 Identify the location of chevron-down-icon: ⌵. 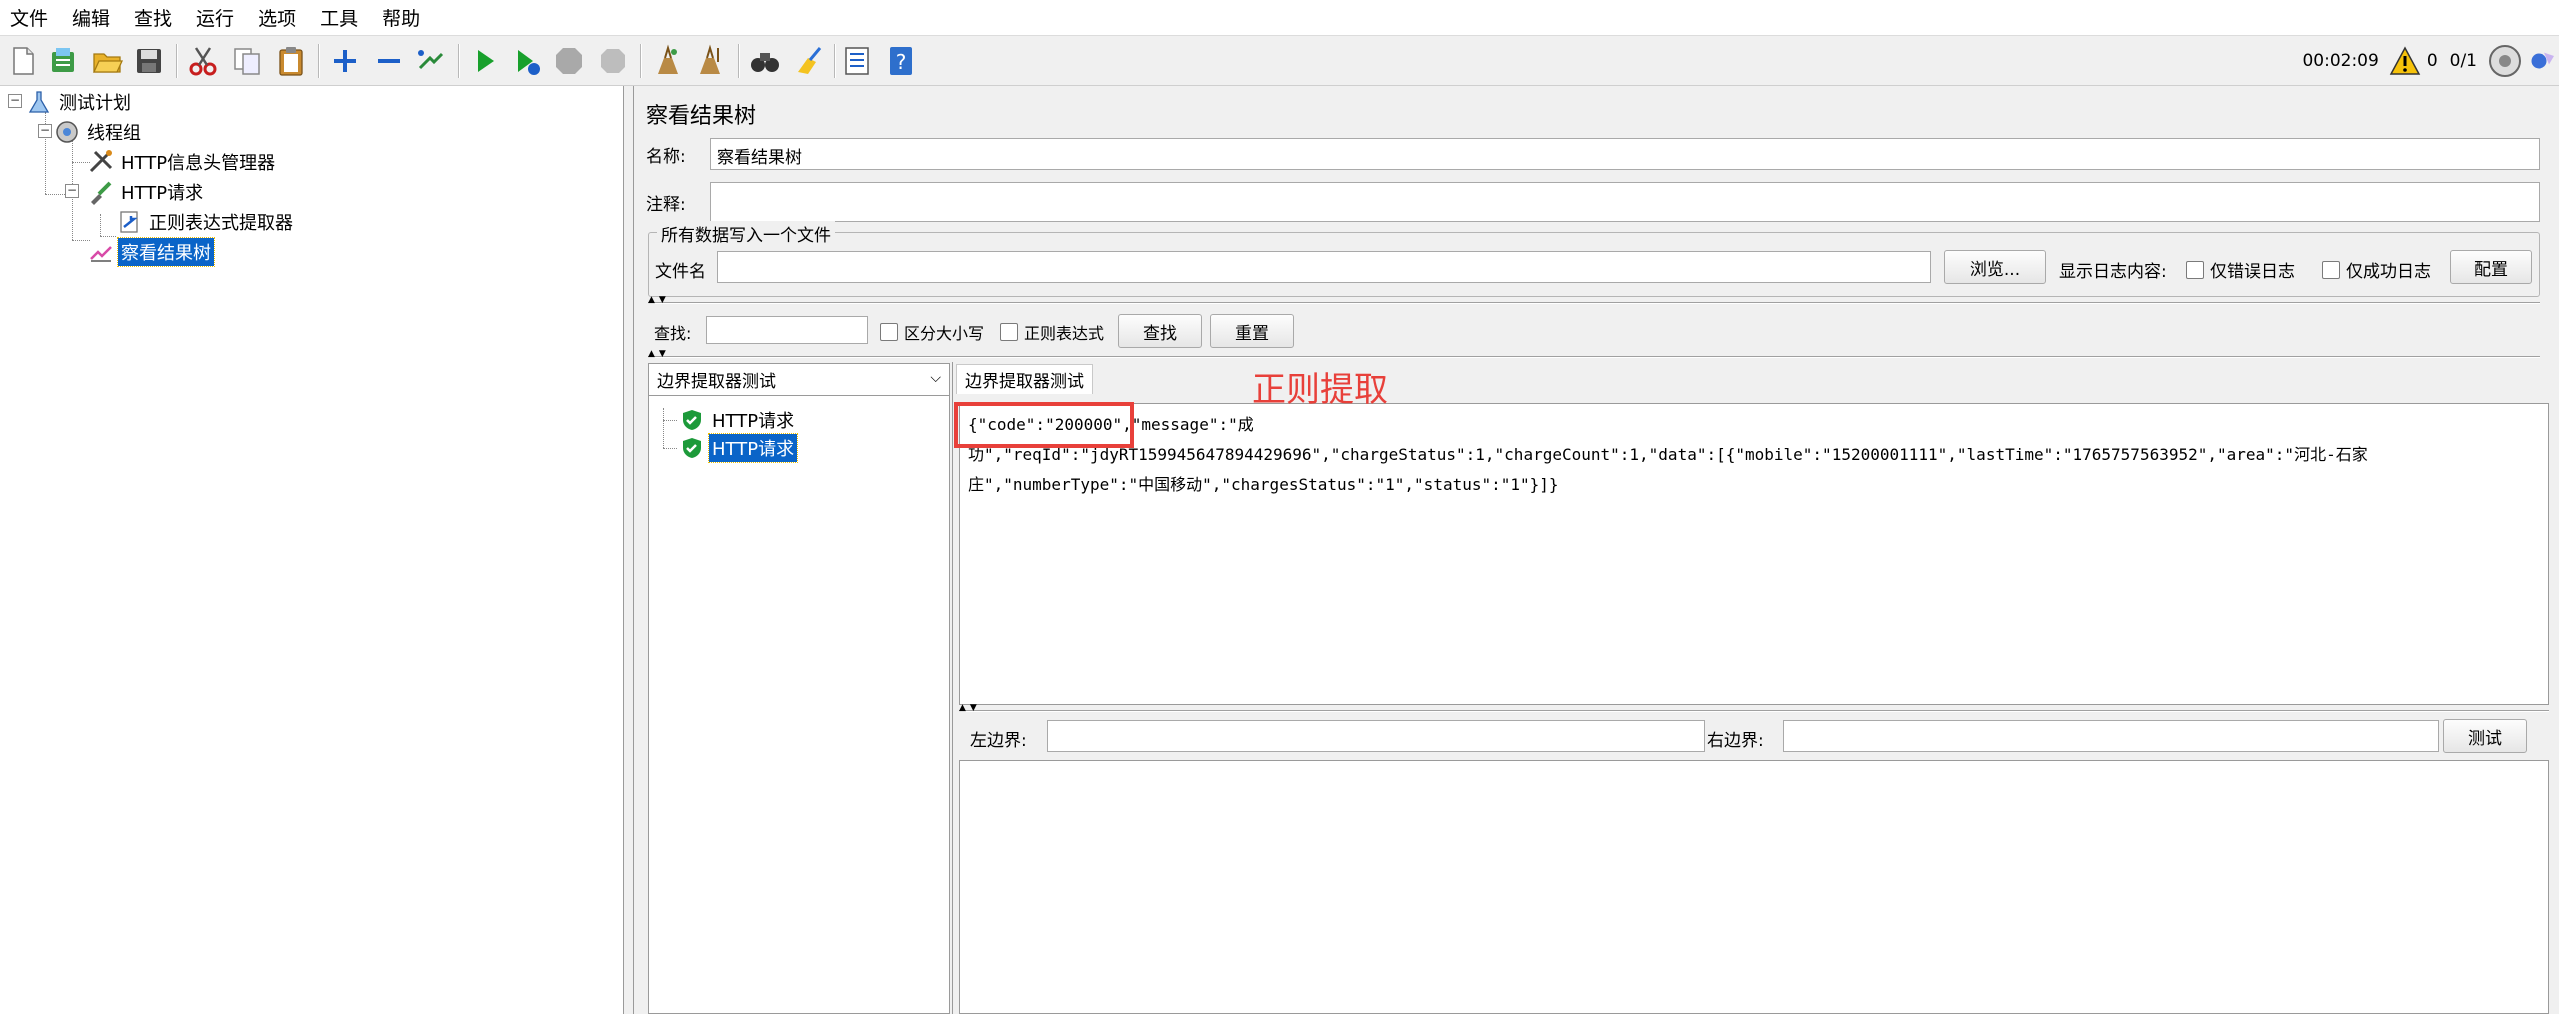
(935, 378).